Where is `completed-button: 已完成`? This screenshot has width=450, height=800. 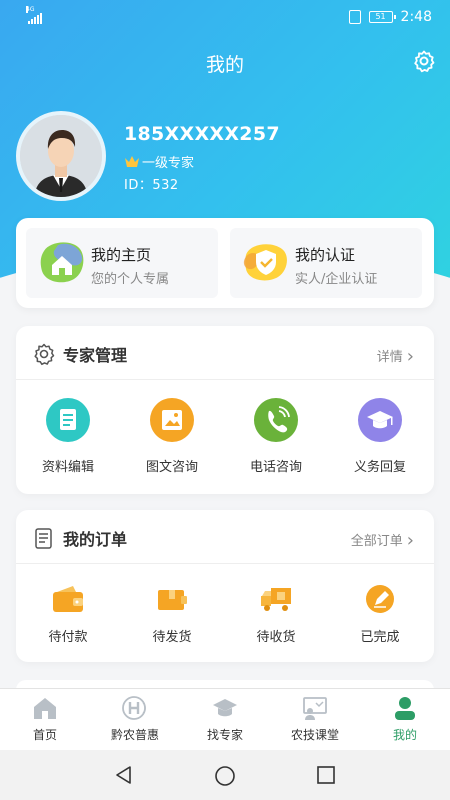 completed-button: 已完成 is located at coordinates (380, 614).